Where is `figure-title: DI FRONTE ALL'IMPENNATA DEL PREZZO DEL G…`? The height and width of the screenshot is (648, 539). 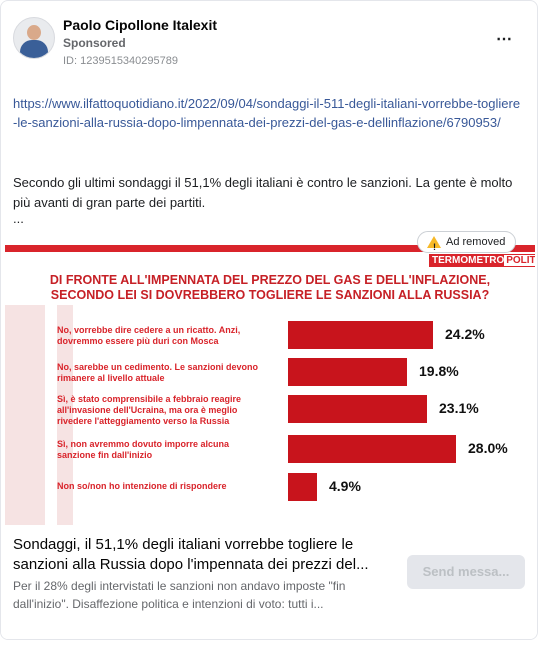
figure-title: DI FRONTE ALL'IMPENNATA DEL PREZZO DEL G… is located at coordinates (270, 288).